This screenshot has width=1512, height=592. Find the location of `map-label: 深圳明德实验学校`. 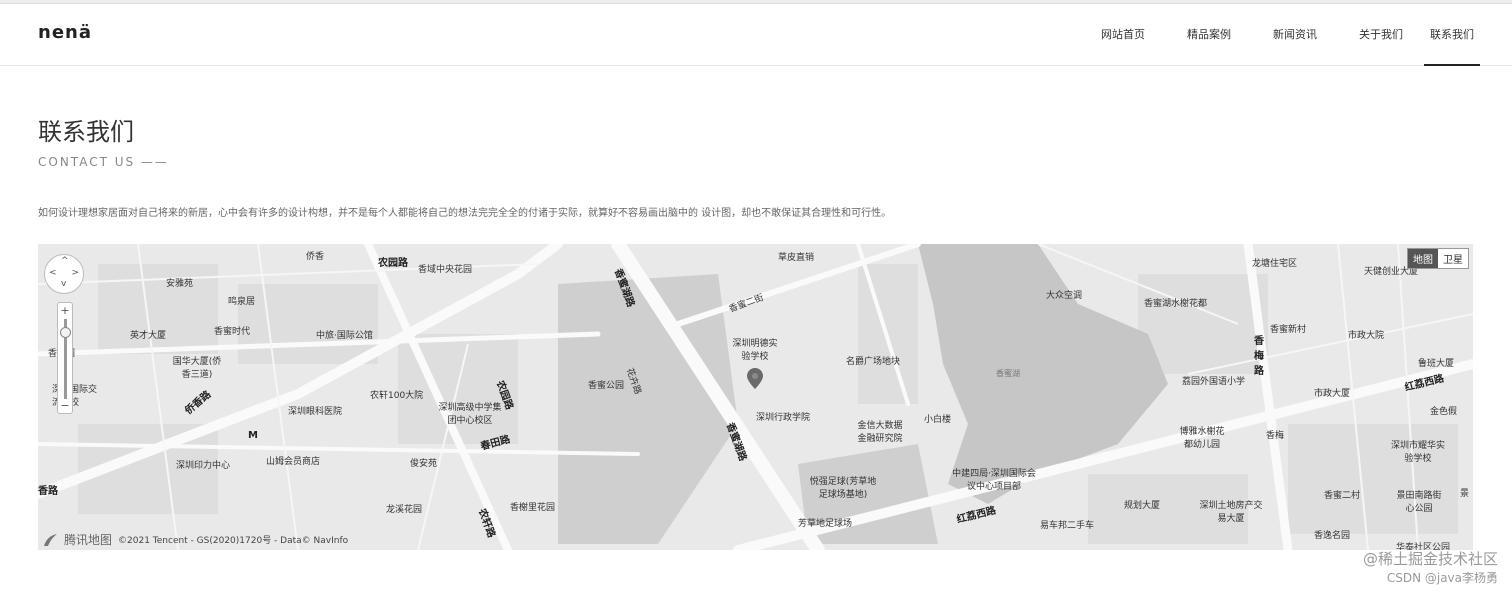

map-label: 深圳明德实验学校 is located at coordinates (755, 350).